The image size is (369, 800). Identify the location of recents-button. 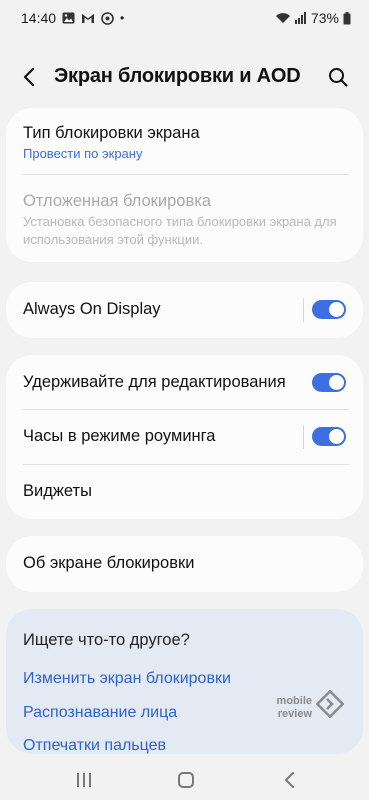
(84, 780).